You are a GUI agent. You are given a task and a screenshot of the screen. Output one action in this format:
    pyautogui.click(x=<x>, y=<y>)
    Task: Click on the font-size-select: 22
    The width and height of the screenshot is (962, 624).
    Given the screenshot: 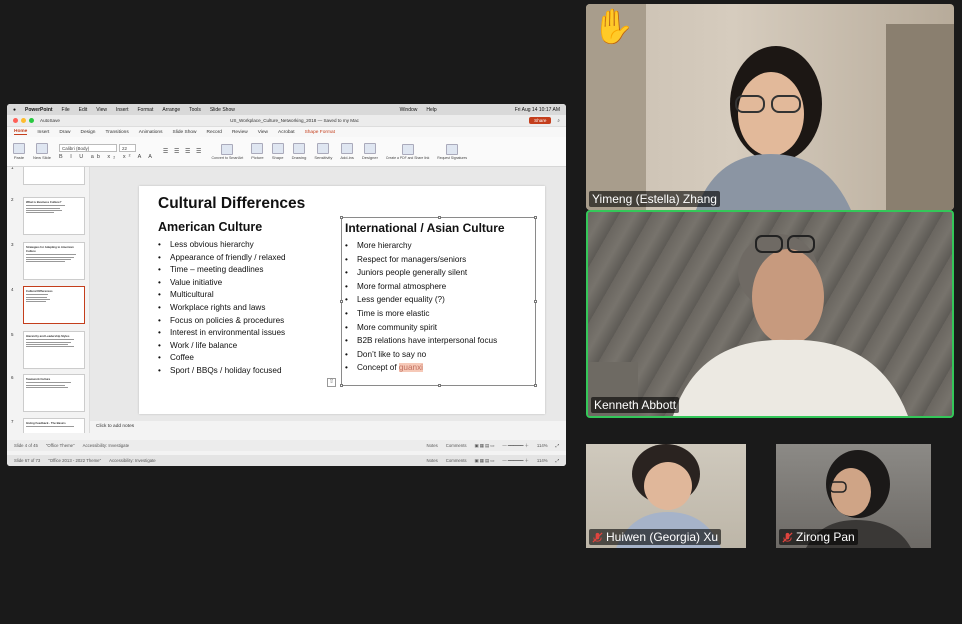 What is the action you would take?
    pyautogui.click(x=128, y=147)
    